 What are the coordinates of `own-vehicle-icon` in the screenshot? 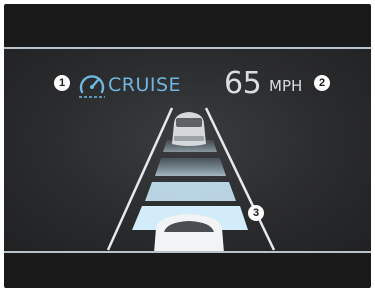 It's located at (189, 233).